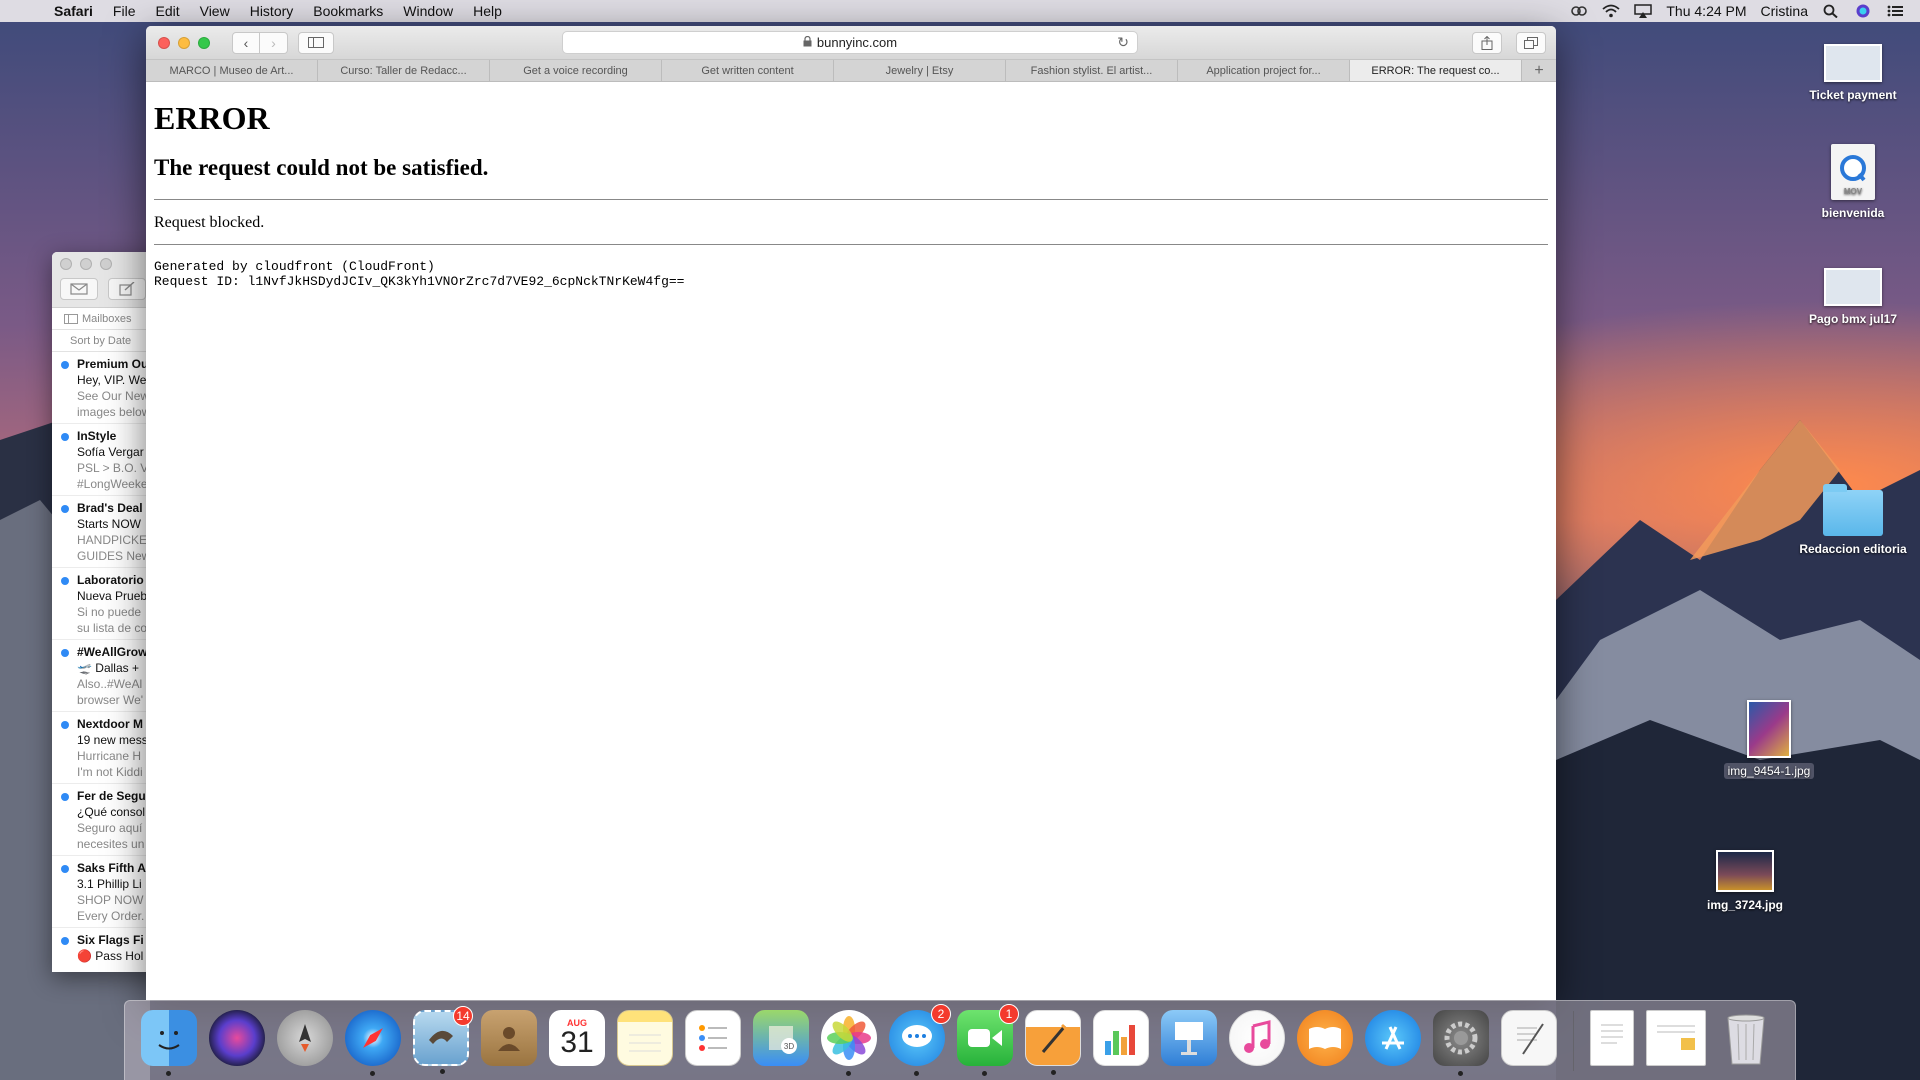 The height and width of the screenshot is (1080, 1920). I want to click on desktop-icon-img-3724: img_3724.jpg, so click(1745, 881).